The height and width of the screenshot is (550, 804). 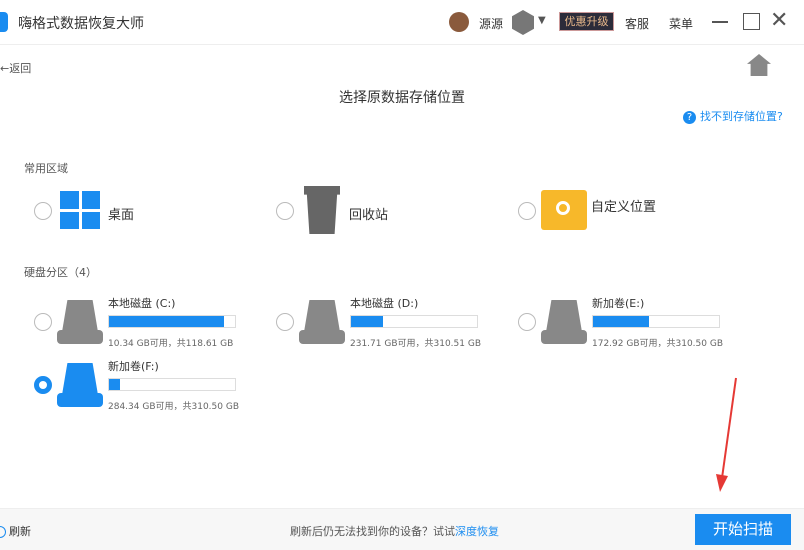 What do you see at coordinates (81, 24) in the screenshot?
I see `app-title: 嗨格式数据恢复大师` at bounding box center [81, 24].